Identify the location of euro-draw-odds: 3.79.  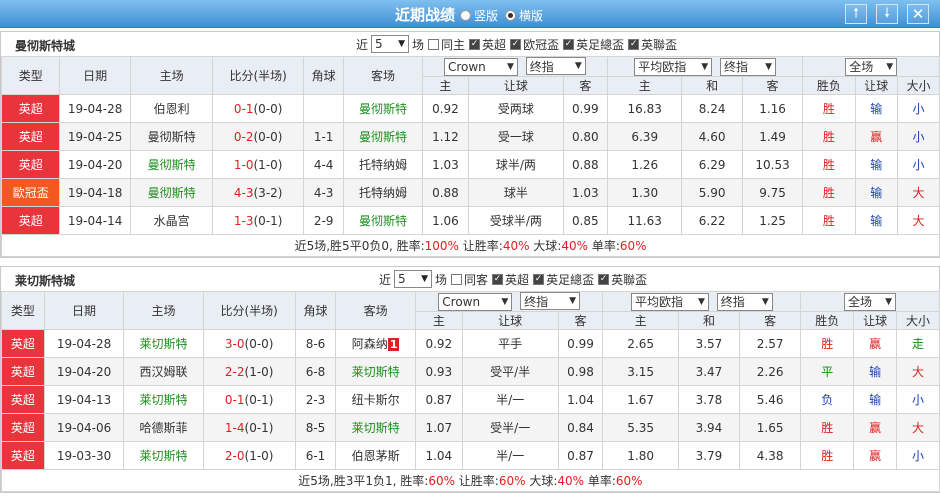
(709, 455).